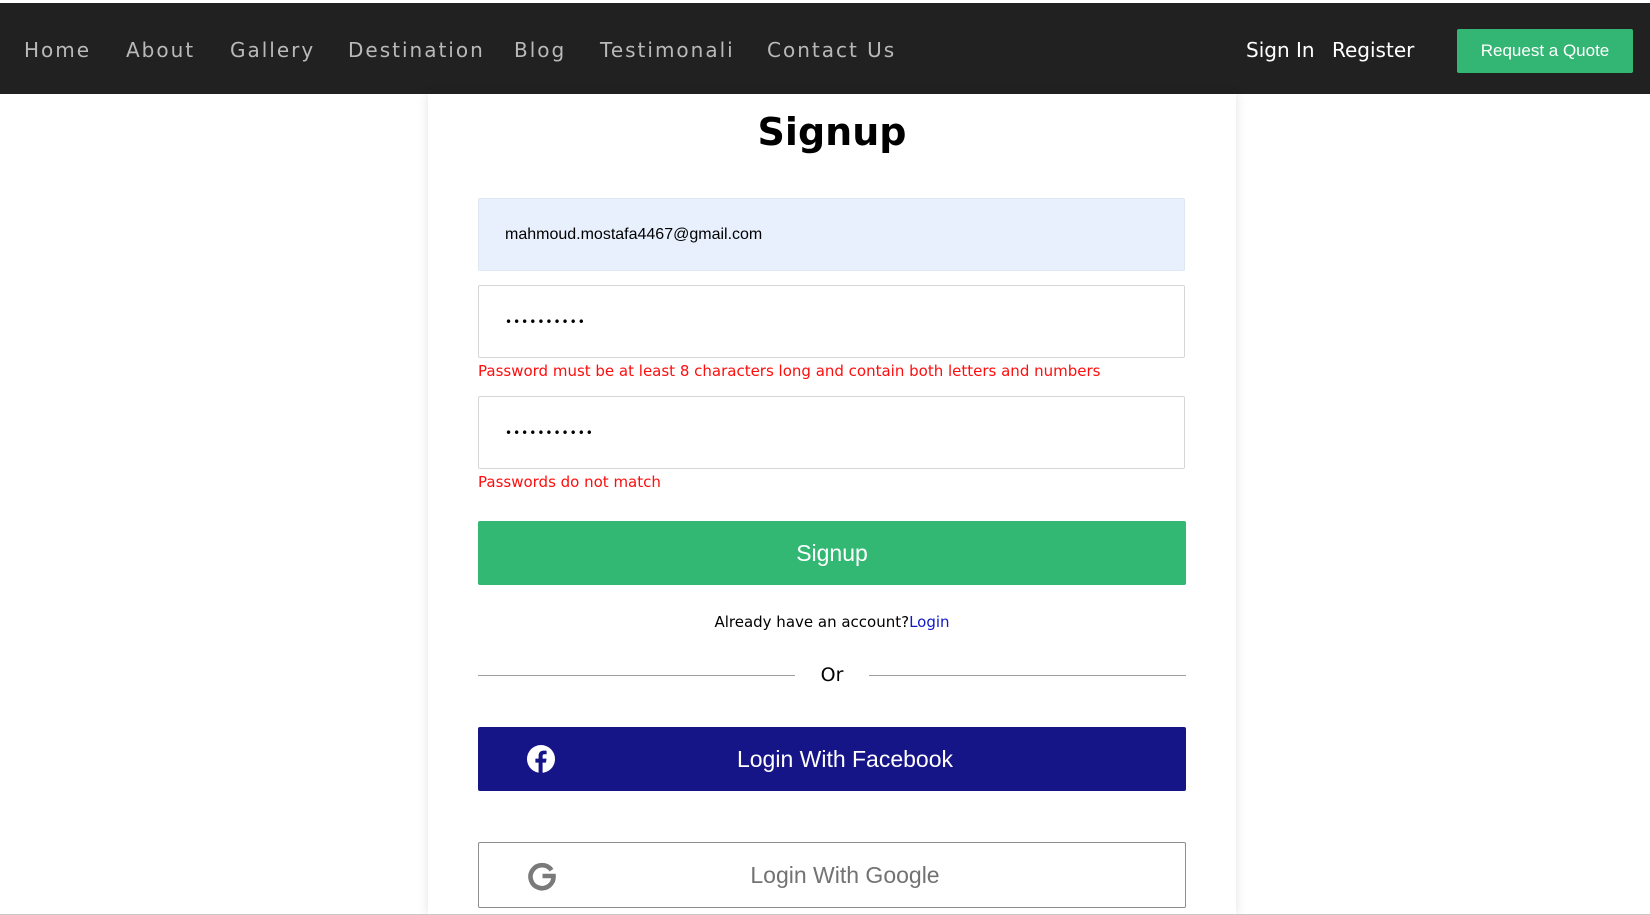 Image resolution: width=1650 pixels, height=915 pixels. I want to click on facebook-login-button: Login With Facebook, so click(832, 759).